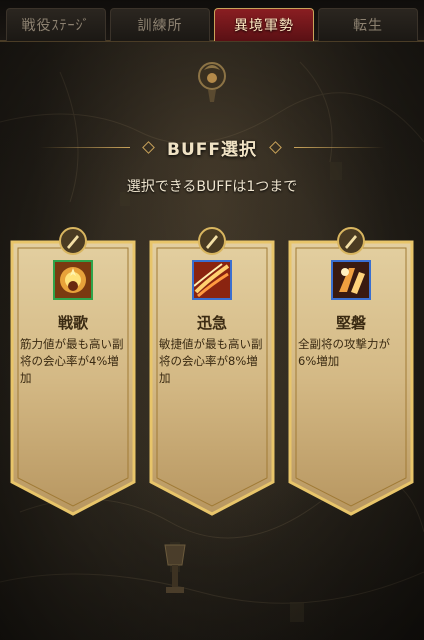 The width and height of the screenshot is (424, 640). What do you see at coordinates (344, 352) in the screenshot?
I see `buff-description: 全副将の攻撃力が6%増加` at bounding box center [344, 352].